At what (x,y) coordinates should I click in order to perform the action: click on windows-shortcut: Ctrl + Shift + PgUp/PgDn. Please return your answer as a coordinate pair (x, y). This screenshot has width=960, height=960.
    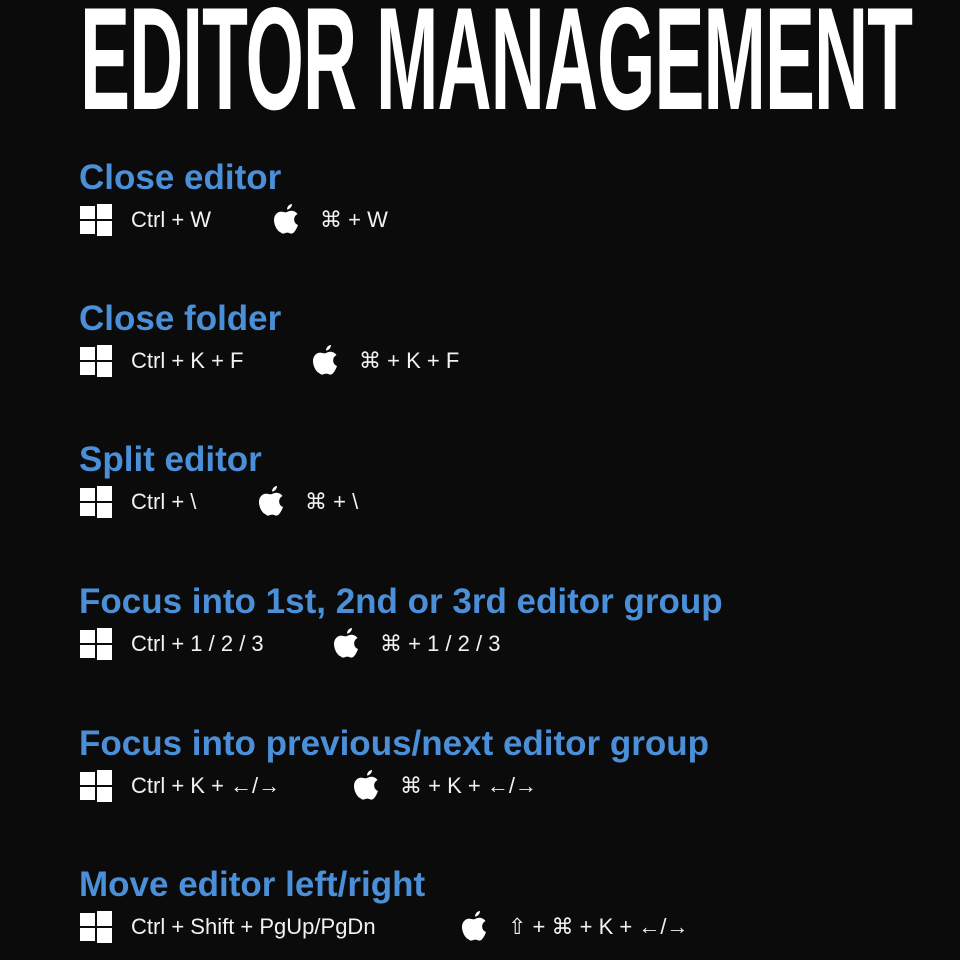
    Looking at the image, I should click on (253, 926).